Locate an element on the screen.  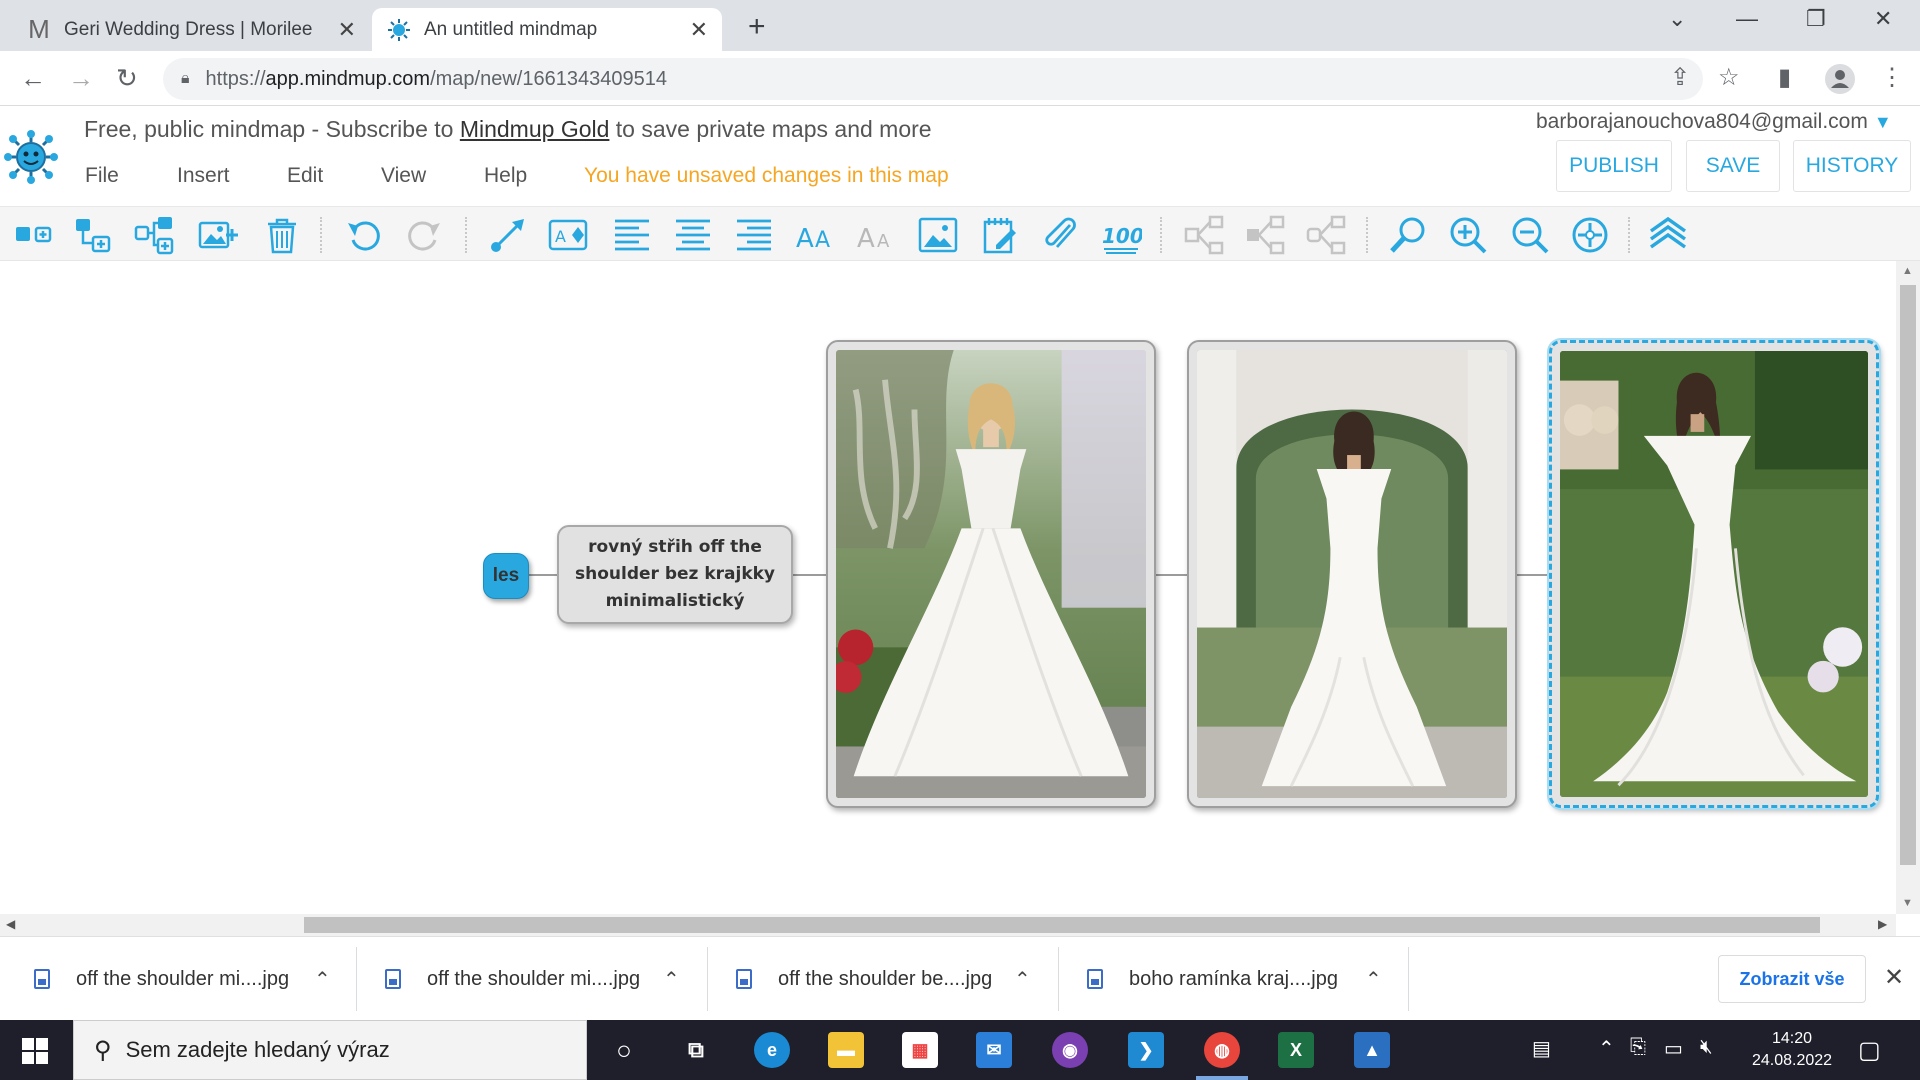
delete-trash-icon is located at coordinates (282, 235).